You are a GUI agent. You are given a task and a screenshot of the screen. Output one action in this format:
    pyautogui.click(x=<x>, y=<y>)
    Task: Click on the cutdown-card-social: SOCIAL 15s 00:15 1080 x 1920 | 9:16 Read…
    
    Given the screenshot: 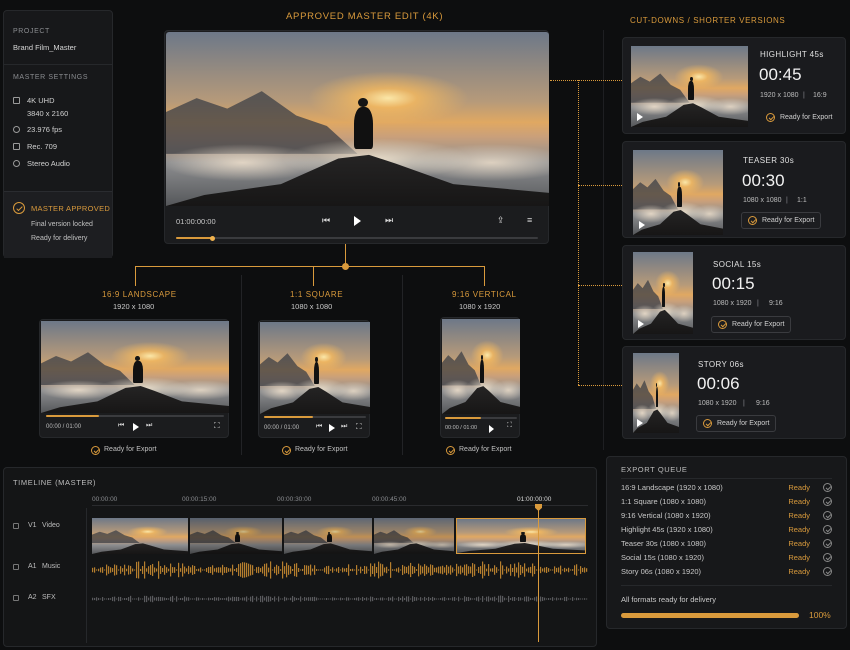 What is the action you would take?
    pyautogui.click(x=734, y=292)
    